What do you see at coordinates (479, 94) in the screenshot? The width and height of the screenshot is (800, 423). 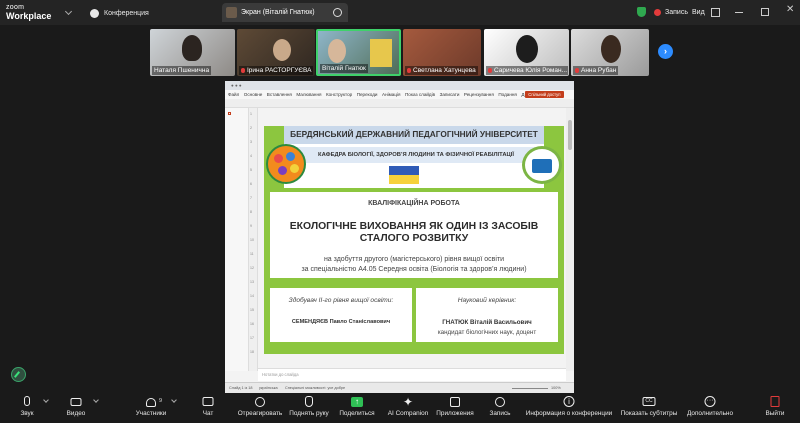 I see `ppt-menu-review: Рецензування` at bounding box center [479, 94].